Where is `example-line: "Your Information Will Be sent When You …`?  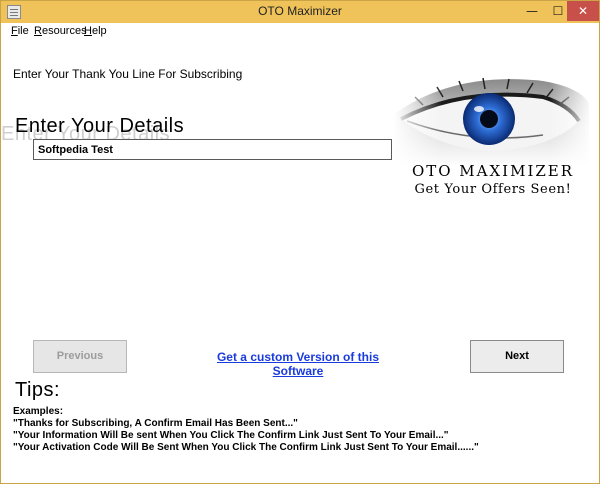 example-line: "Your Information Will Be sent When You … is located at coordinates (231, 435).